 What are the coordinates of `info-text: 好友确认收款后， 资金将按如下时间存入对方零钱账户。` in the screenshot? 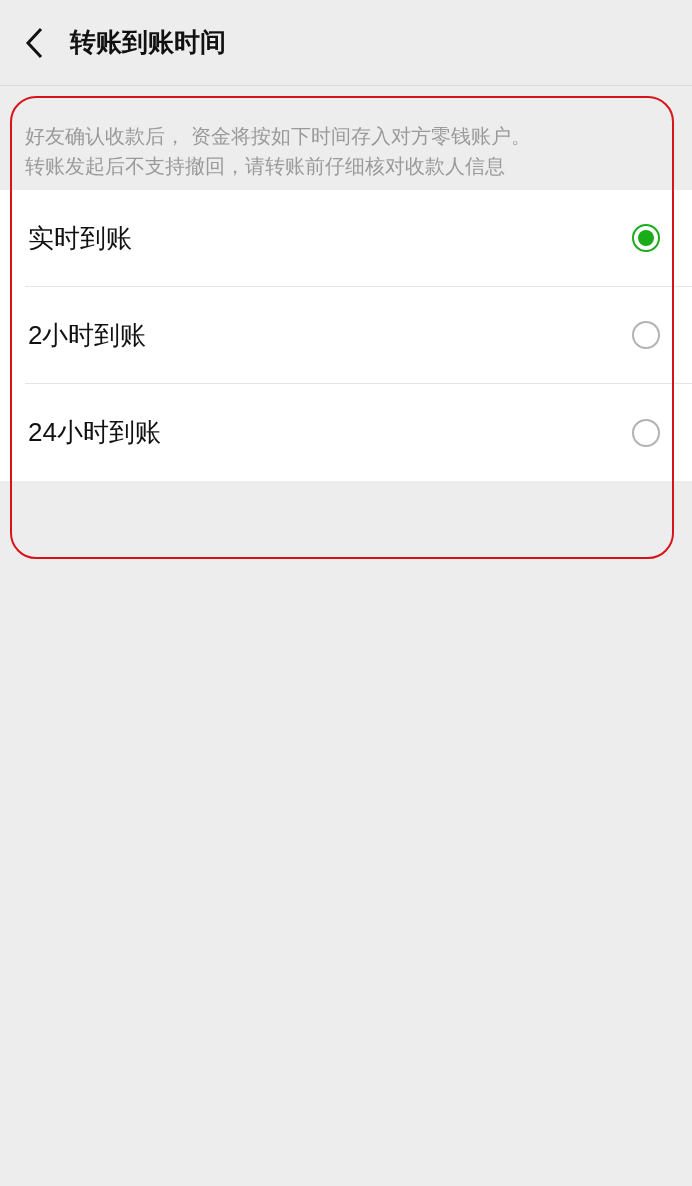 It's located at (278, 136).